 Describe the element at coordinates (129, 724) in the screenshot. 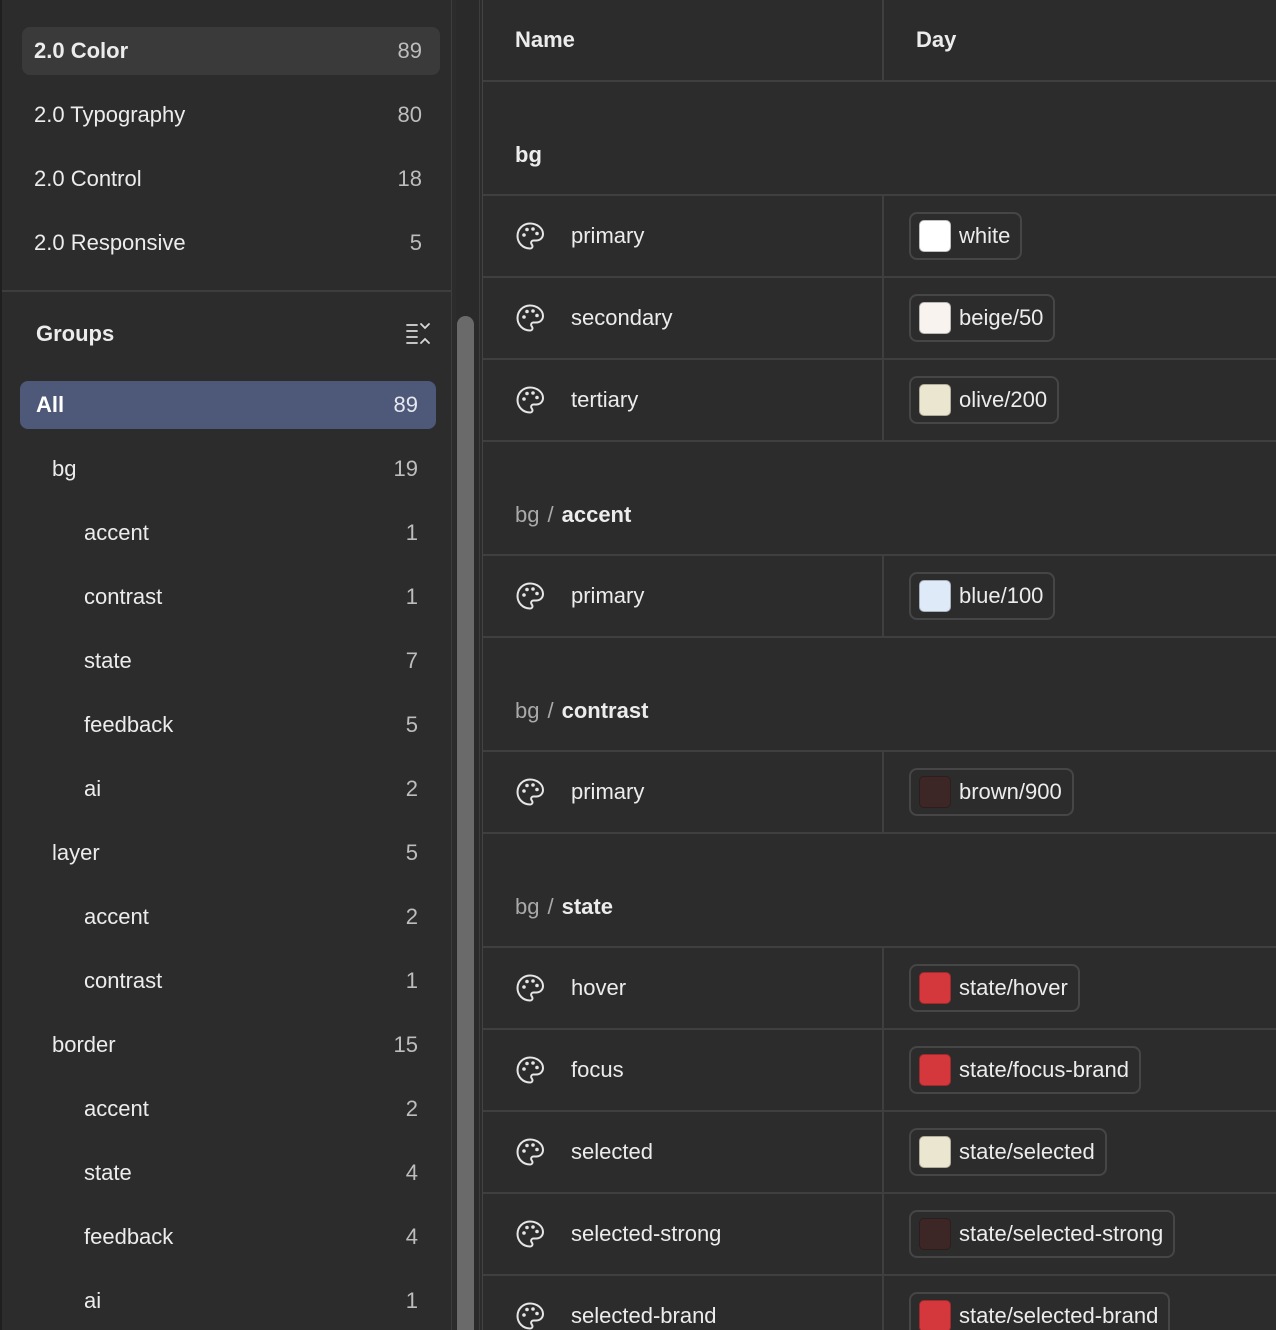

I see `group-label: feedback` at that location.